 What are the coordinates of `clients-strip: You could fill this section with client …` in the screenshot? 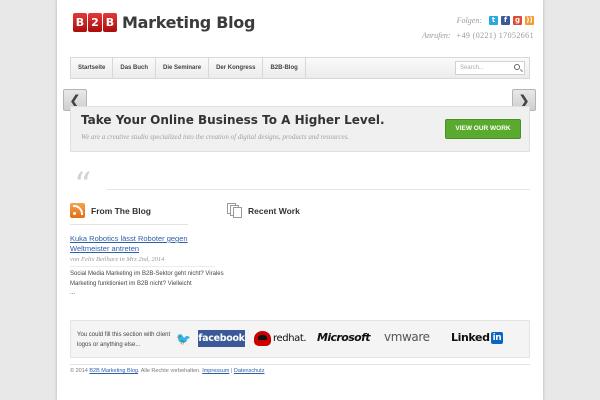 It's located at (300, 339).